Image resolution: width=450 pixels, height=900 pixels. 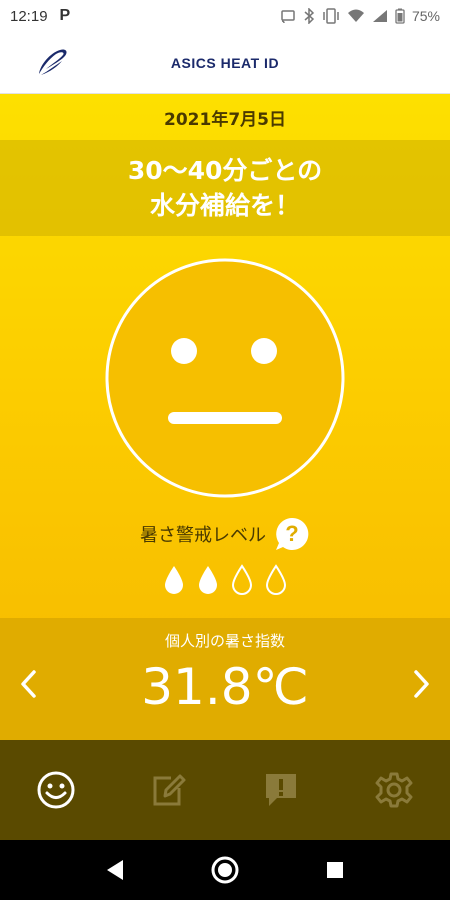 I want to click on advice-banner: 30〜40分ごとの 水分補給を！, so click(x=225, y=188).